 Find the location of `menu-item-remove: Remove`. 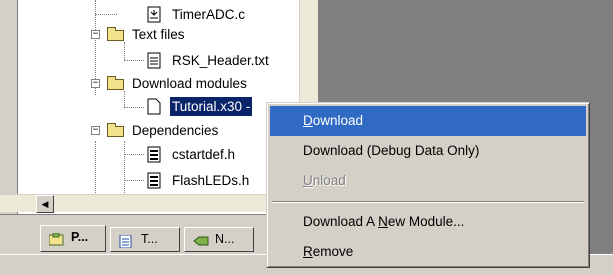

menu-item-remove: Remove is located at coordinates (428, 252).